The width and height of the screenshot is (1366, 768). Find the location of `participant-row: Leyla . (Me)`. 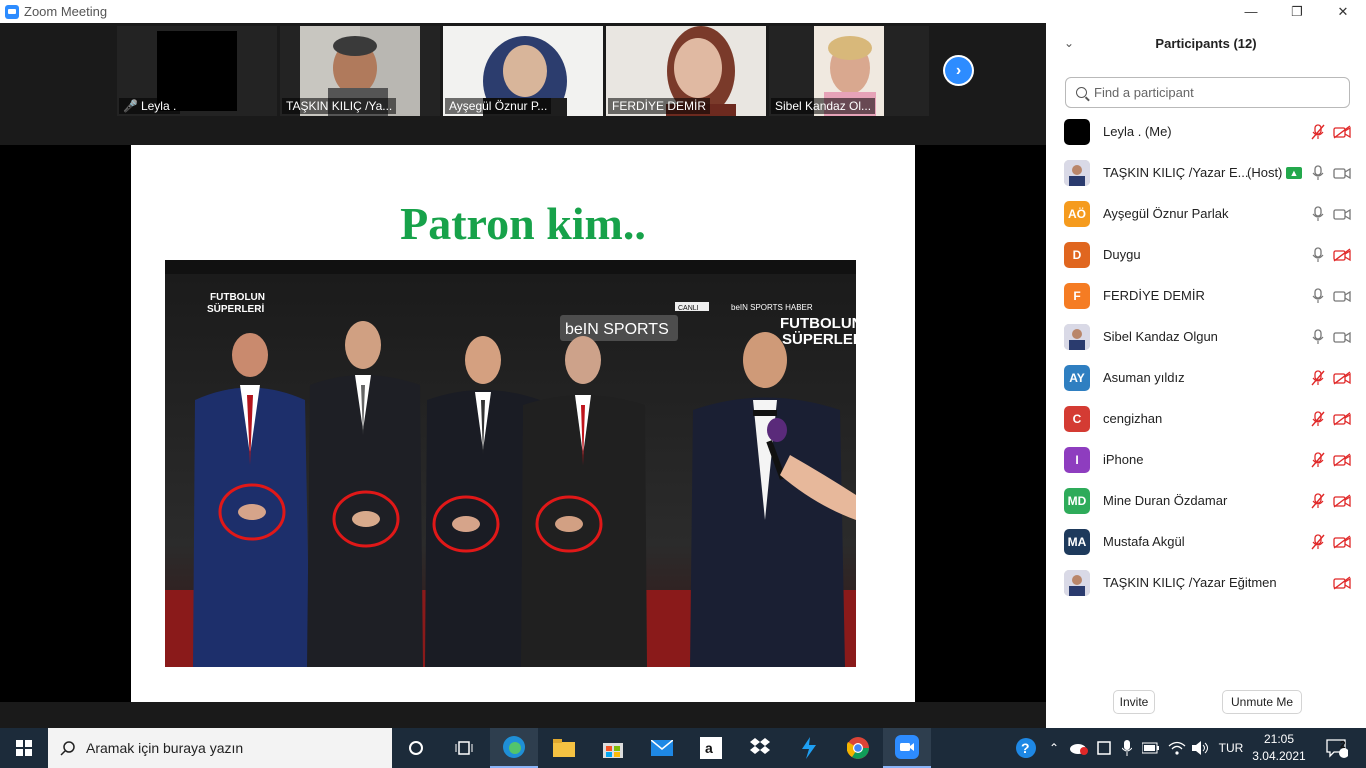

participant-row: Leyla . (Me) is located at coordinates (1206, 131).